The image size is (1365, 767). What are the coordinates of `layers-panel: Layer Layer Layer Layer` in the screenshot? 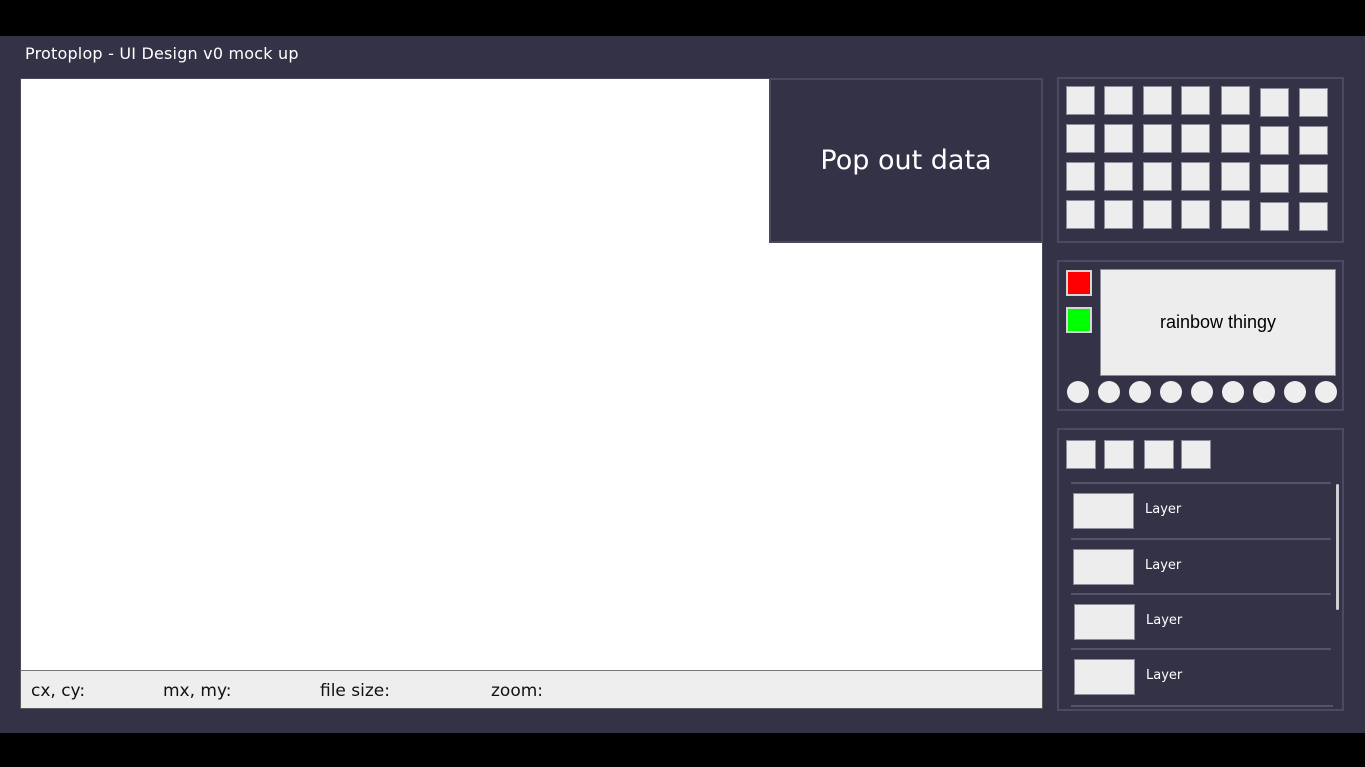 It's located at (1200, 569).